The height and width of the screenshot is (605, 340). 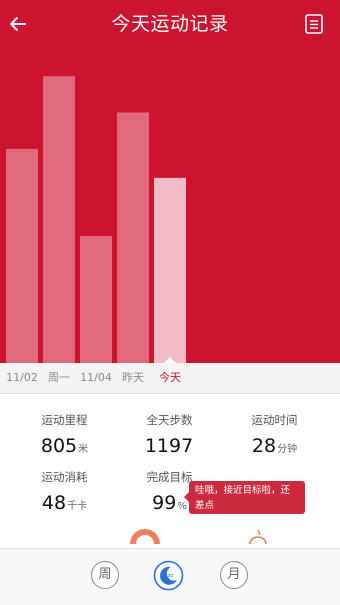 I want to click on day-tab-yesterday: 昨天, so click(x=133, y=378).